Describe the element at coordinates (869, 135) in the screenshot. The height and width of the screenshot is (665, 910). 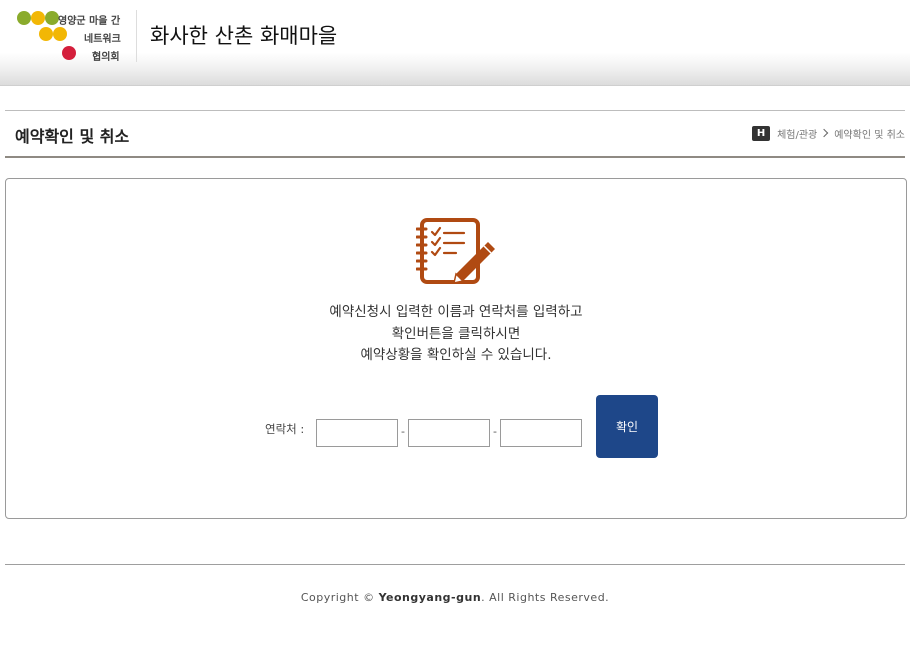
I see `breadcrumb-item-current: 예약확인 및 취소` at that location.